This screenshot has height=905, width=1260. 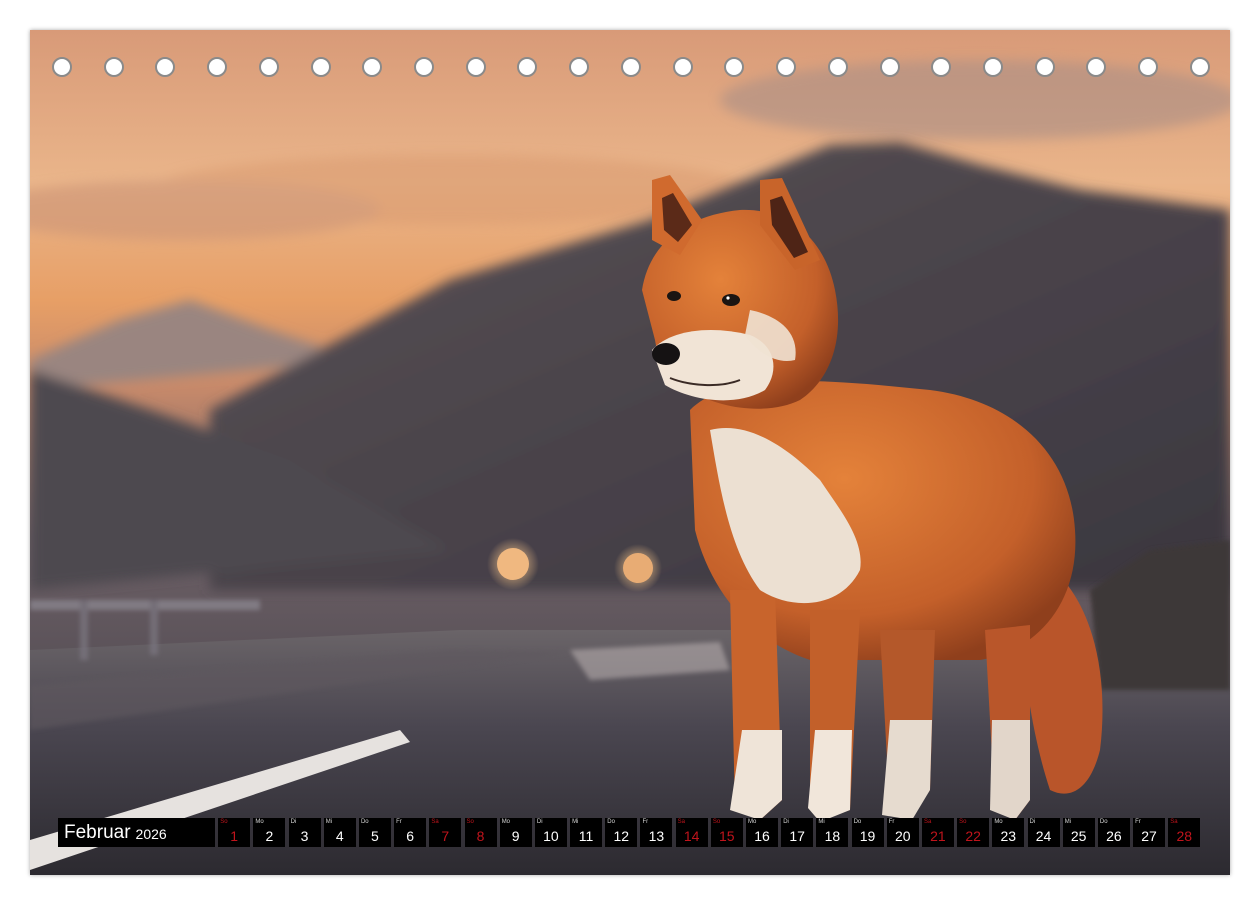 What do you see at coordinates (1078, 836) in the screenshot?
I see `day-number: 25` at bounding box center [1078, 836].